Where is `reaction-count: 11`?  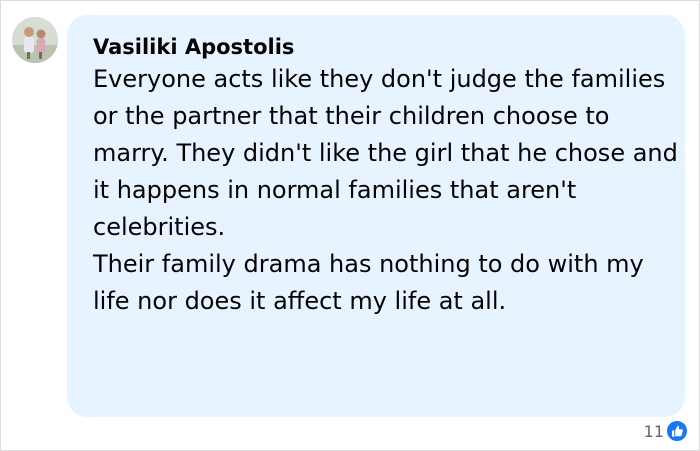
reaction-count: 11 is located at coordinates (653, 431).